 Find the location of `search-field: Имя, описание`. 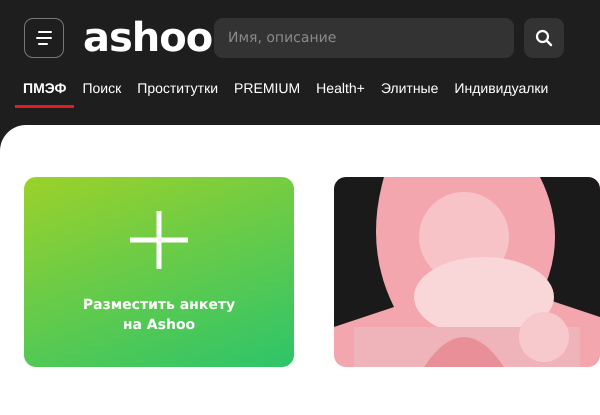

search-field: Имя, описание is located at coordinates (364, 38).